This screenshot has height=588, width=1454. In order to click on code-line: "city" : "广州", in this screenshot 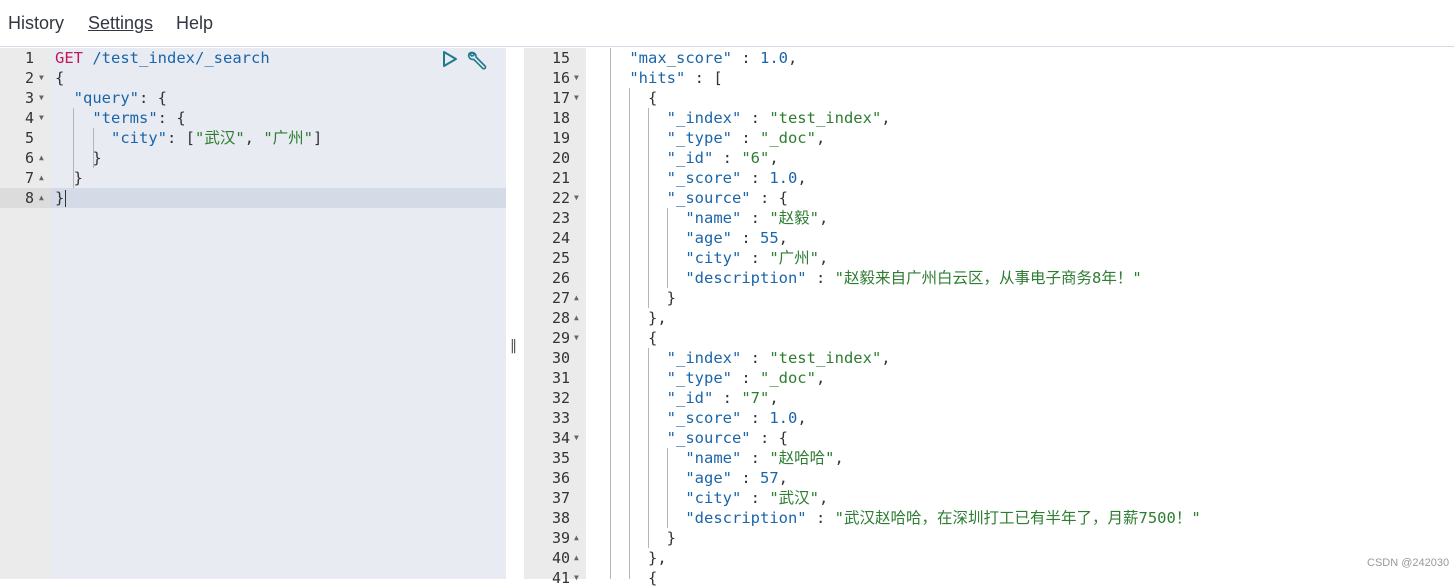, I will do `click(710, 258)`.